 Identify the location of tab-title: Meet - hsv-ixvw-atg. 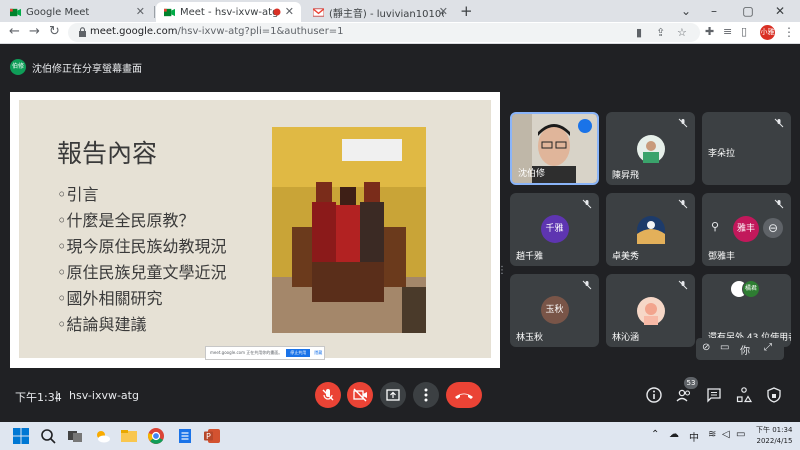
(229, 12).